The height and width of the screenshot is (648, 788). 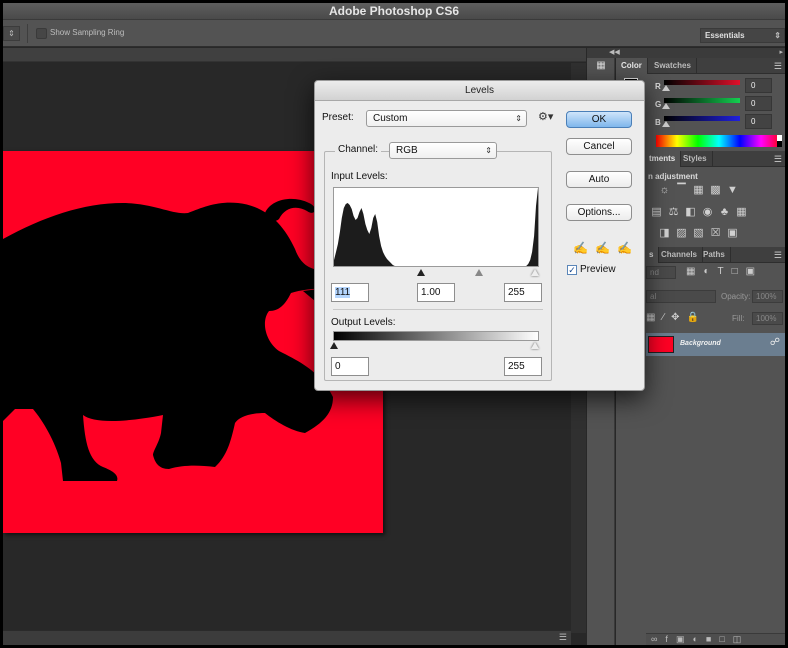 What do you see at coordinates (535, 345) in the screenshot?
I see `output-white-handle` at bounding box center [535, 345].